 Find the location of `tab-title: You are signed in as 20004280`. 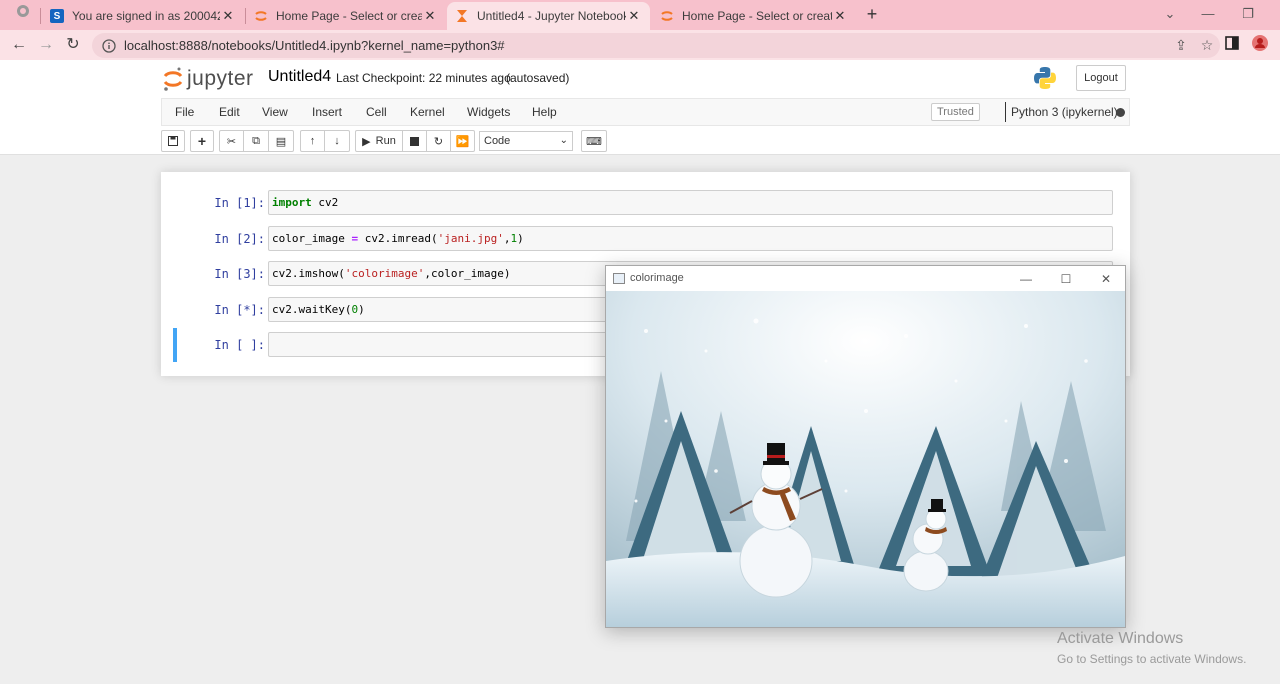

tab-title: You are signed in as 20004280 is located at coordinates (146, 16).